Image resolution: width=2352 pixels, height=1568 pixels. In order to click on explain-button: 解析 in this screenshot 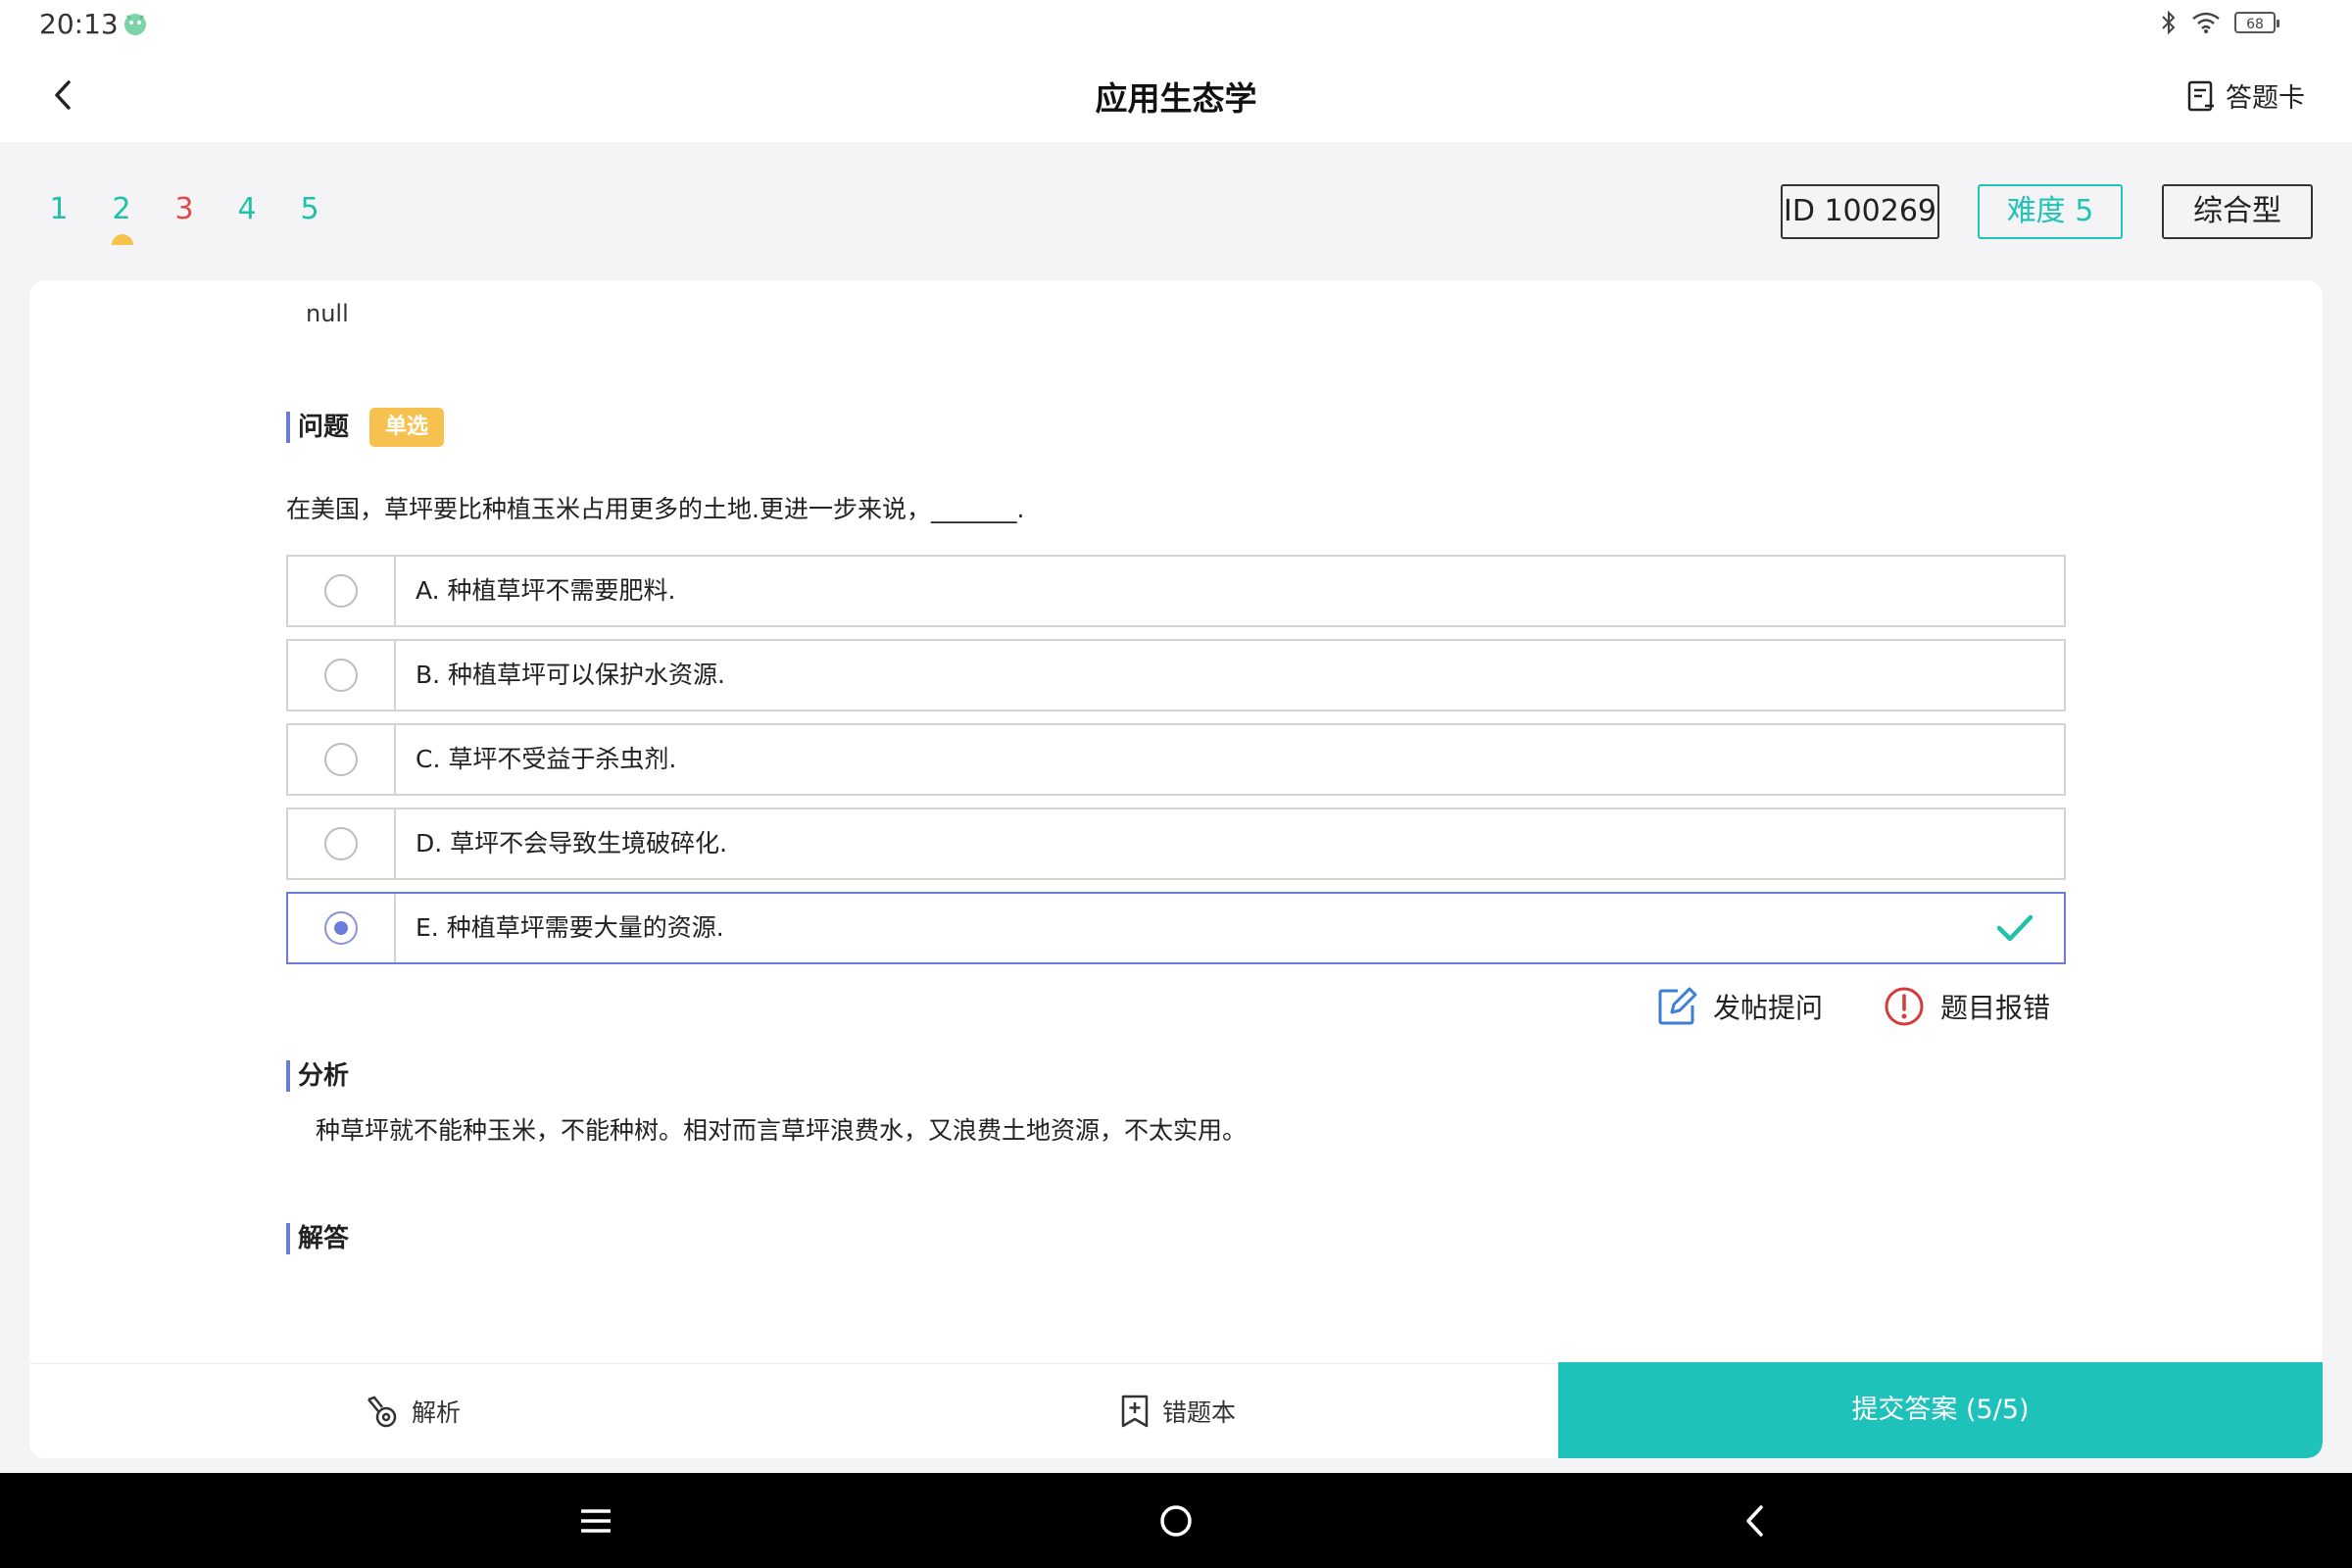, I will do `click(413, 1411)`.